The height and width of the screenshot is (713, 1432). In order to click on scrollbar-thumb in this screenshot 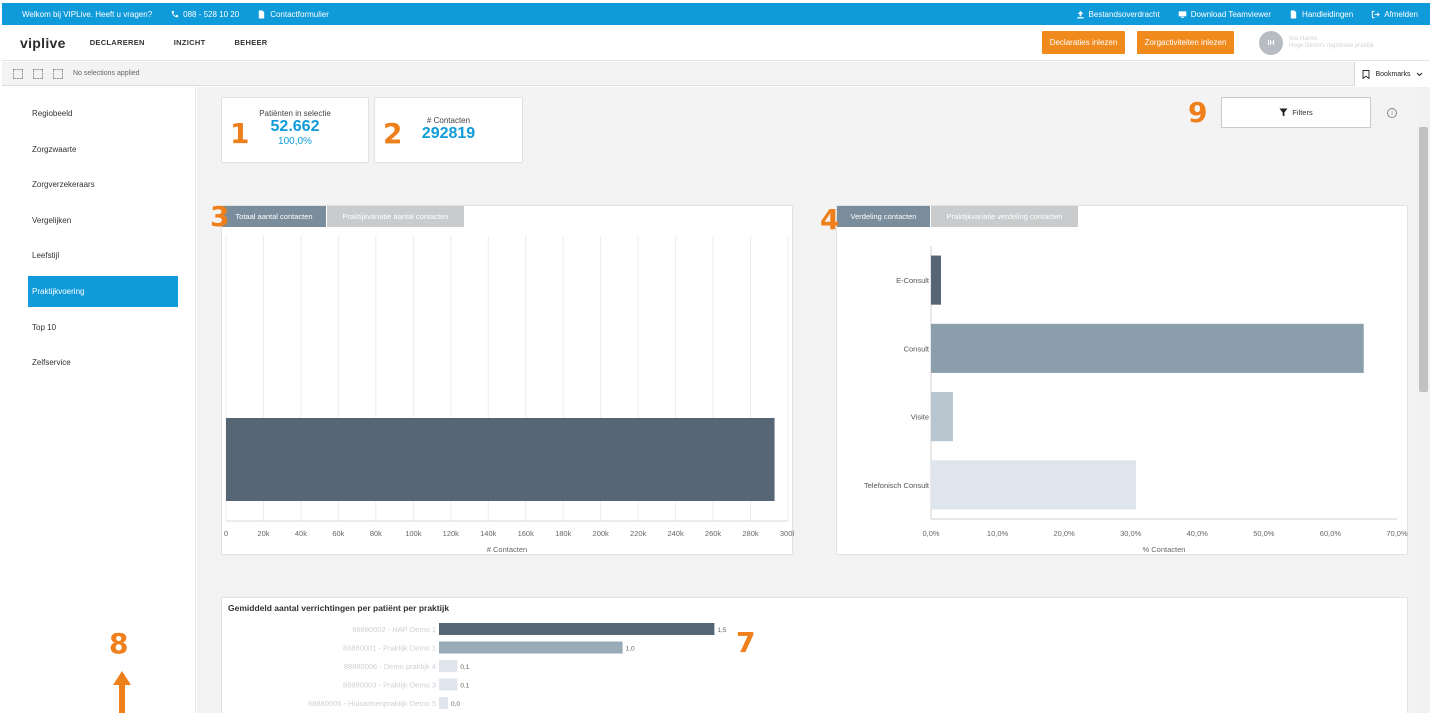, I will do `click(1423, 259)`.